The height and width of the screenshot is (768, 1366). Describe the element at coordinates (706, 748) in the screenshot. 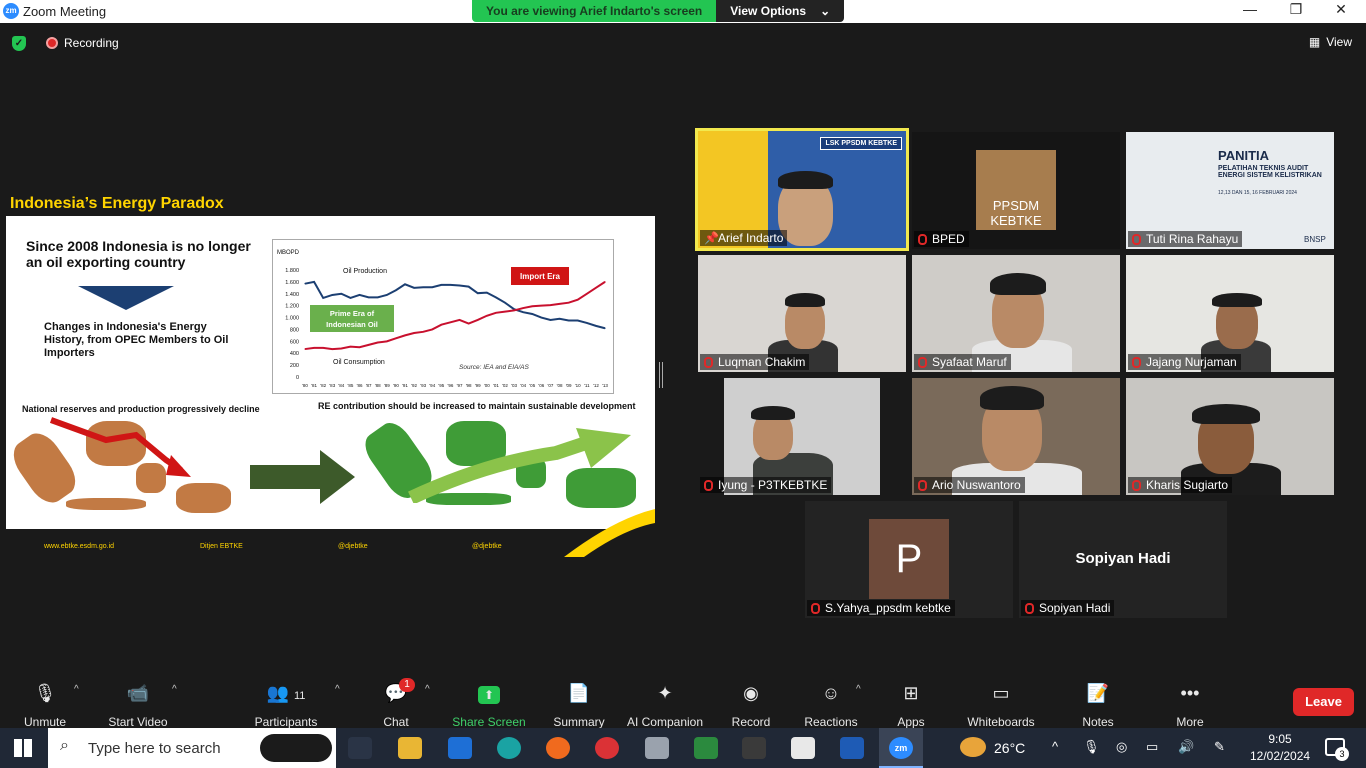

I see `store-icon` at that location.